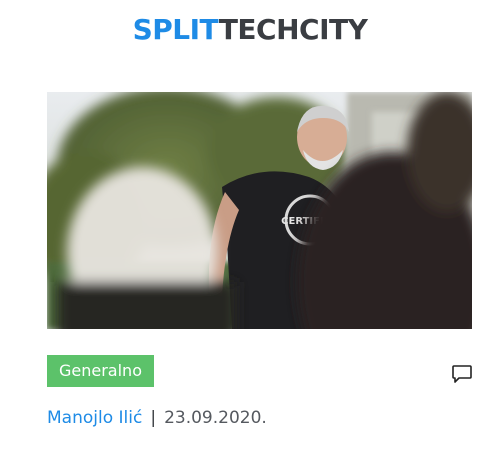 This screenshot has height=450, width=500. What do you see at coordinates (176, 29) in the screenshot?
I see `logo-split: SPLIT` at bounding box center [176, 29].